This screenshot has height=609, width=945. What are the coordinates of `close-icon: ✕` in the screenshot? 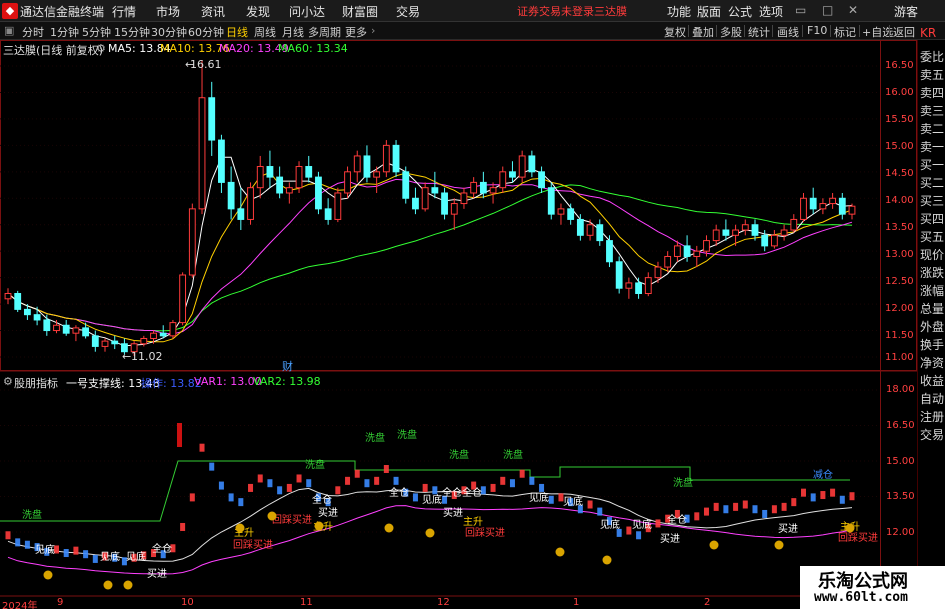 It's located at (853, 10).